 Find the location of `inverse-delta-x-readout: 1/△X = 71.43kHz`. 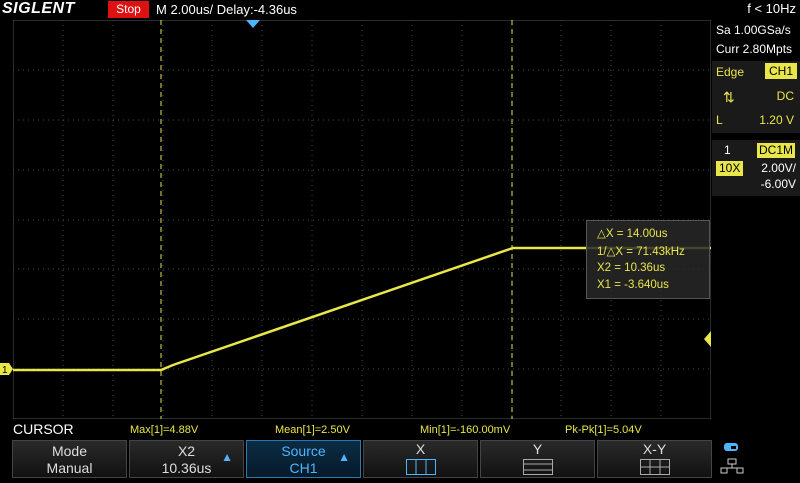

inverse-delta-x-readout: 1/△X = 71.43kHz is located at coordinates (641, 252).